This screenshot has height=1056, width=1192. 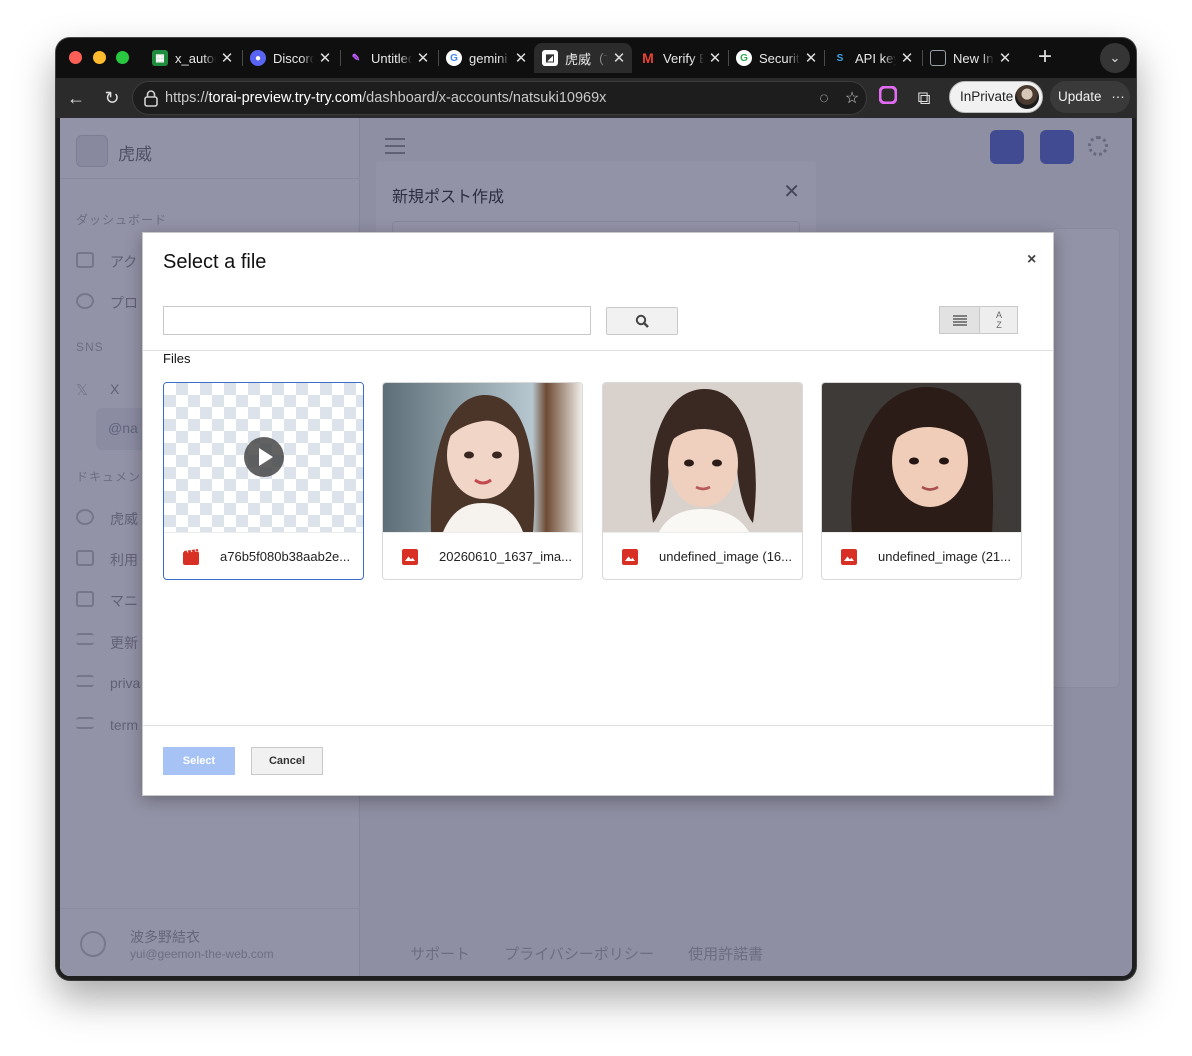 I want to click on cancel-button: Cancel, so click(x=287, y=761).